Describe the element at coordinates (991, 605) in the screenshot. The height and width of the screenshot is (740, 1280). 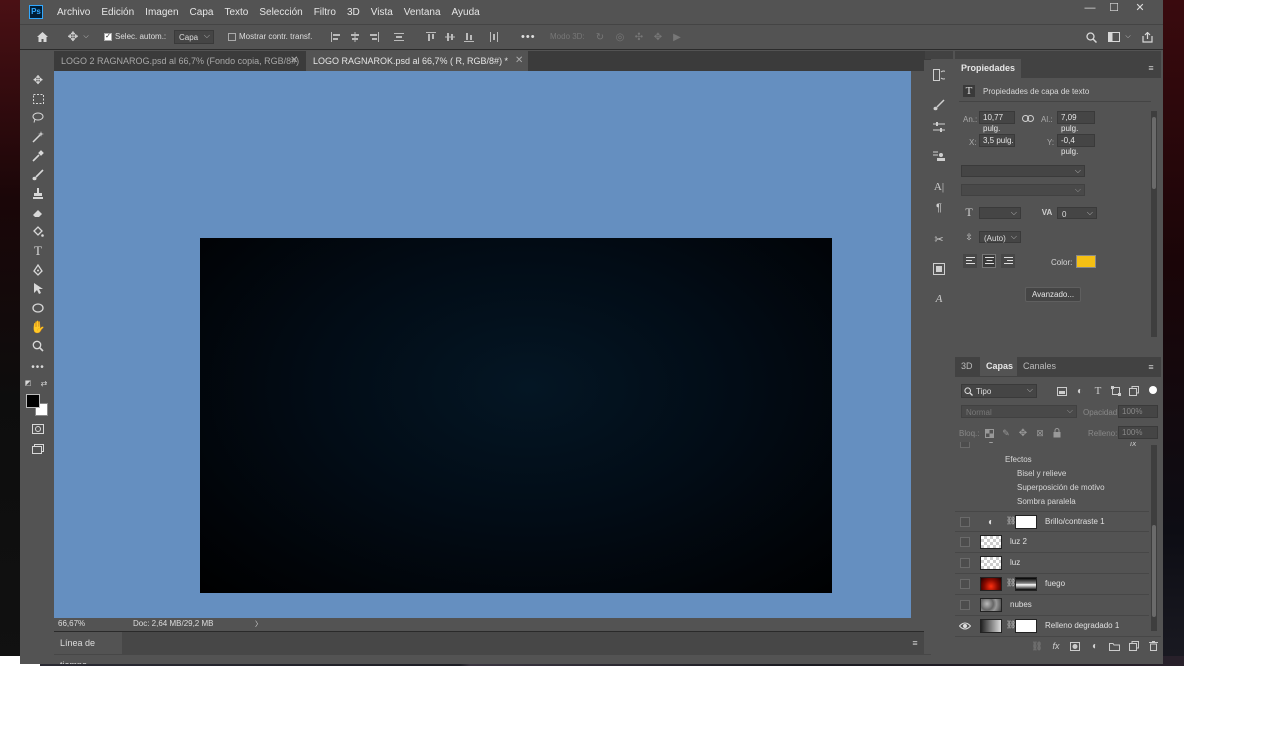
I see `layer-thumbnail` at that location.